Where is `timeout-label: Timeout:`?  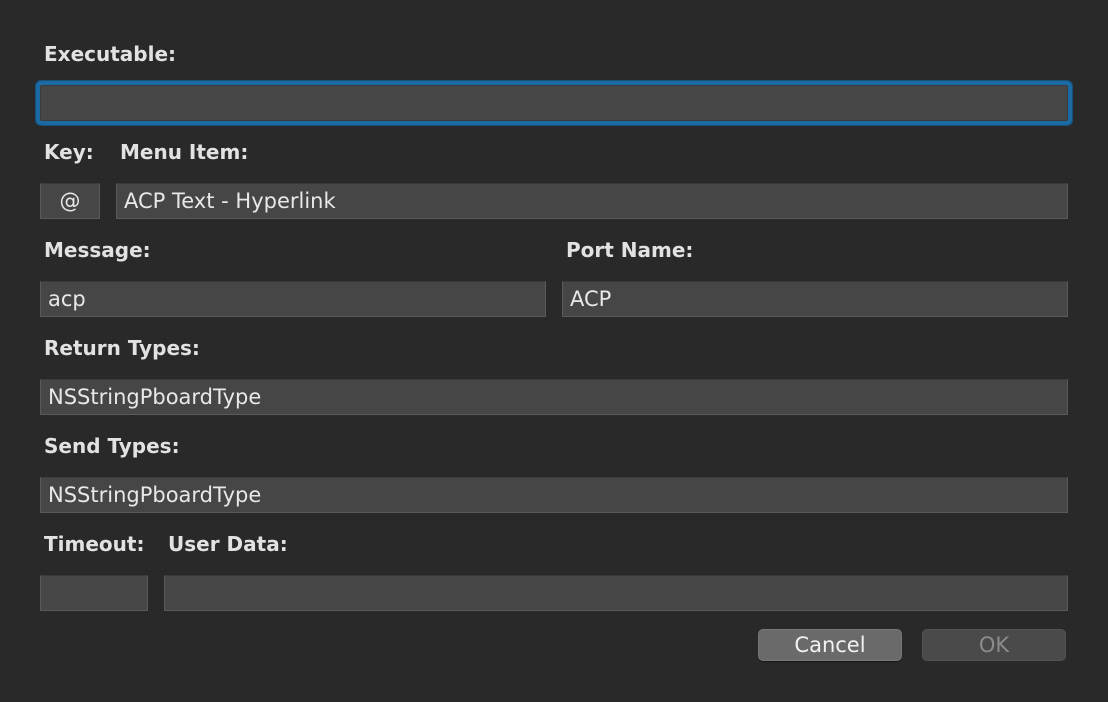 timeout-label: Timeout: is located at coordinates (94, 544).